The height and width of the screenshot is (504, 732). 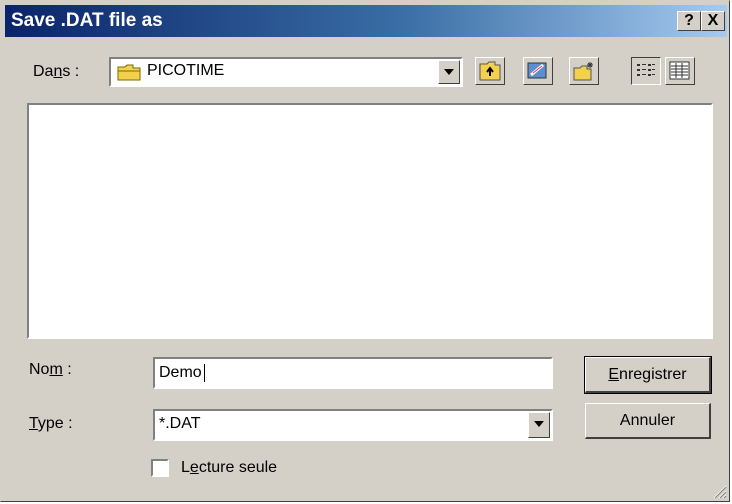 I want to click on file-name-label-mnemonic: m, so click(x=56, y=369).